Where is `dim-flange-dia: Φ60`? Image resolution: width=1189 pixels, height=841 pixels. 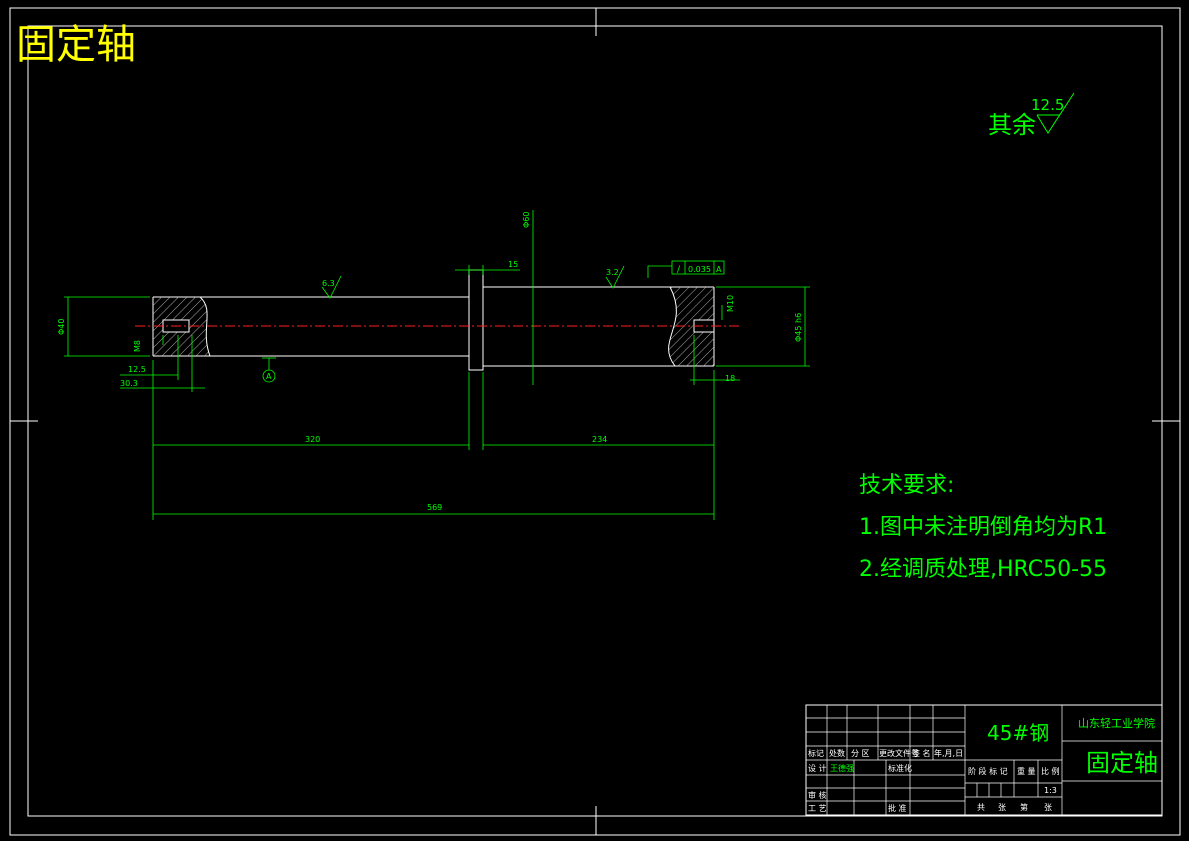
dim-flange-dia: Φ60 is located at coordinates (526, 220).